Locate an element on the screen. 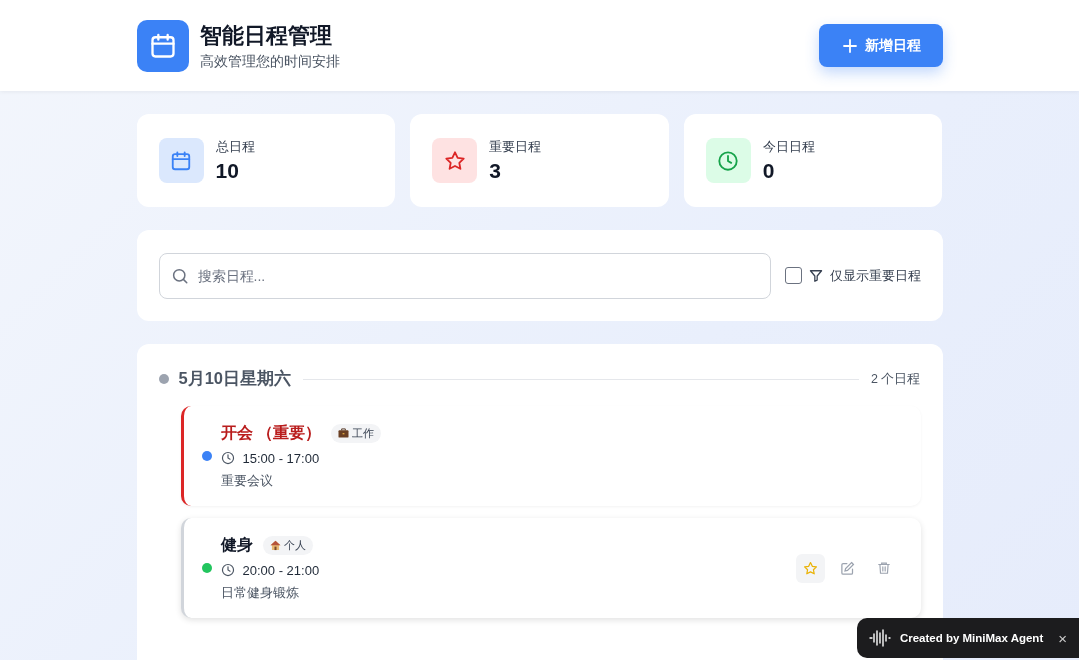 Image resolution: width=1079 pixels, height=660 pixels. event-title: 开会 （重要） is located at coordinates (270, 432).